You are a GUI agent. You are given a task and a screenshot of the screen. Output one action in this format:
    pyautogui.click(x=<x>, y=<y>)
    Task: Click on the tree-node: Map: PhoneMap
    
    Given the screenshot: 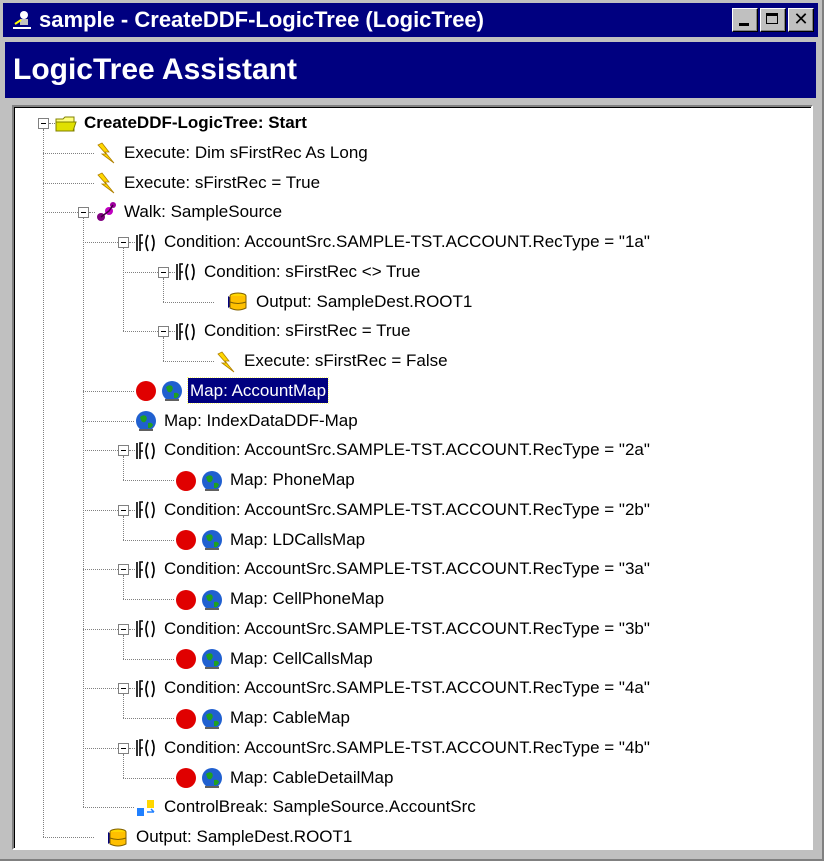 What is the action you would take?
    pyautogui.click(x=411, y=480)
    